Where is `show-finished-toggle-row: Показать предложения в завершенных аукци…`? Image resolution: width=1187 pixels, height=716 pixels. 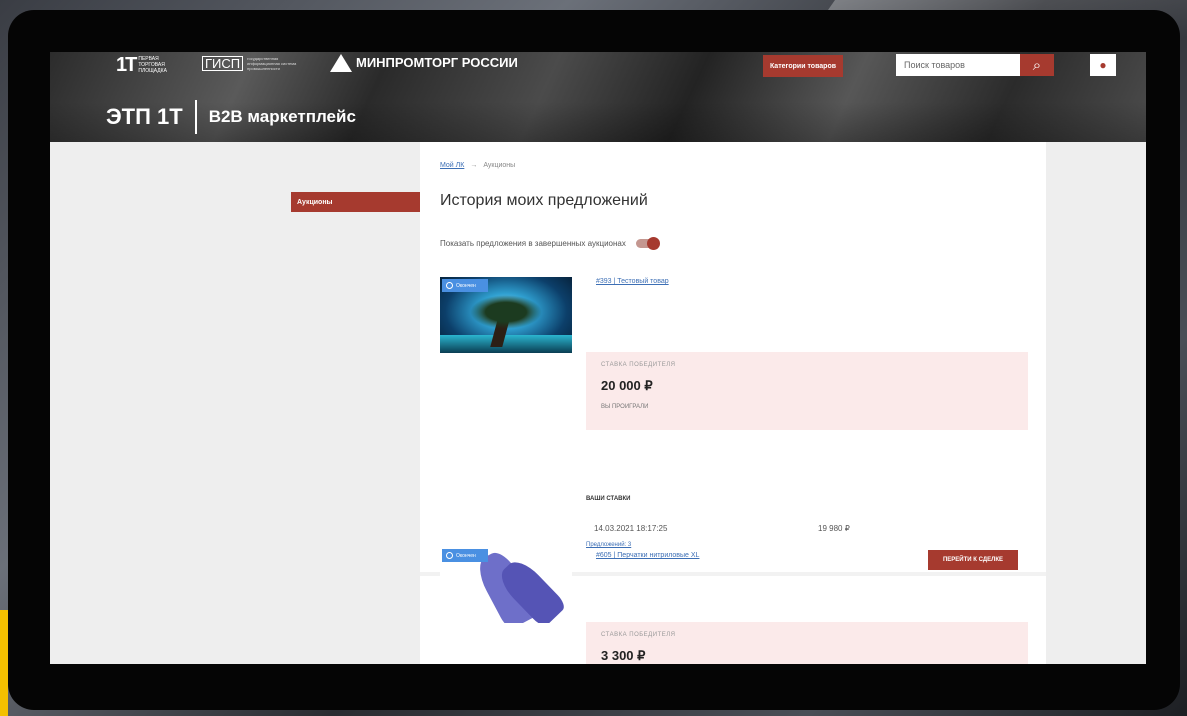 show-finished-toggle-row: Показать предложения в завершенных аукци… is located at coordinates (550, 243).